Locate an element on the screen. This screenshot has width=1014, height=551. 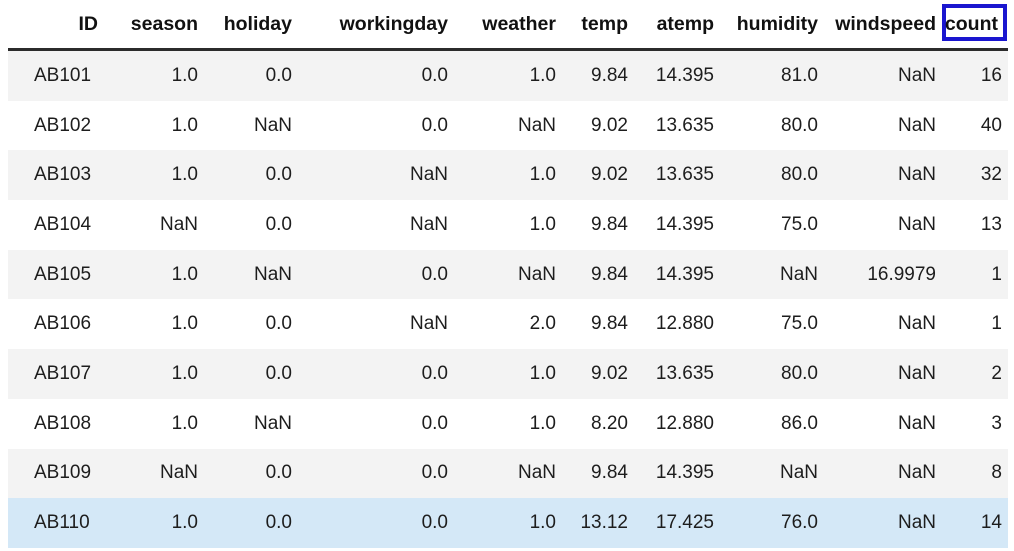
table-row: AB102 1.0 NaN 0.0 NaN 9.02 13.635 80.0 NaN 40 is located at coordinates (508, 125).